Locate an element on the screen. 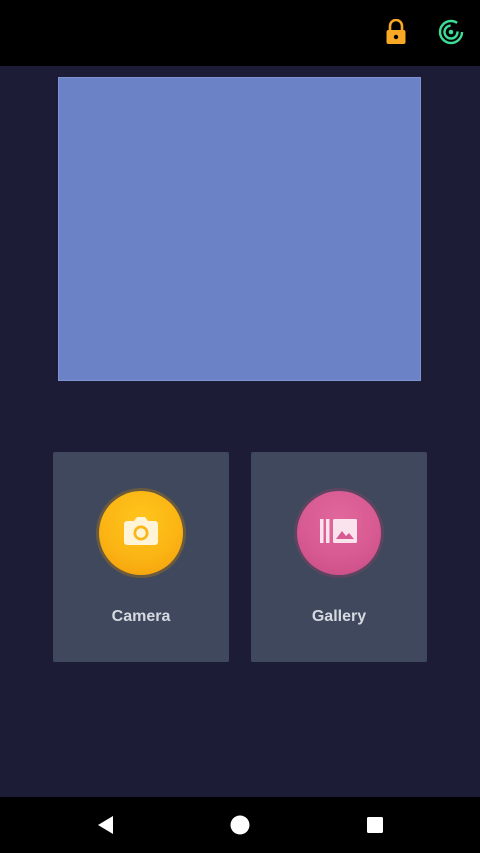 The width and height of the screenshot is (480, 853). gallery-label: Gallery is located at coordinates (339, 616).